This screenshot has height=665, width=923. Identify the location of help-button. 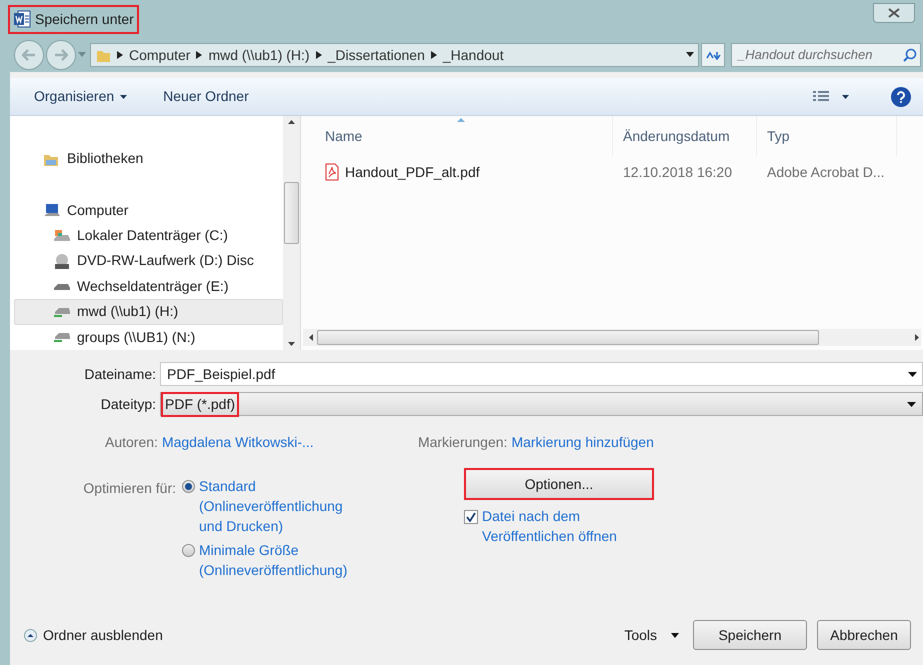
(901, 96).